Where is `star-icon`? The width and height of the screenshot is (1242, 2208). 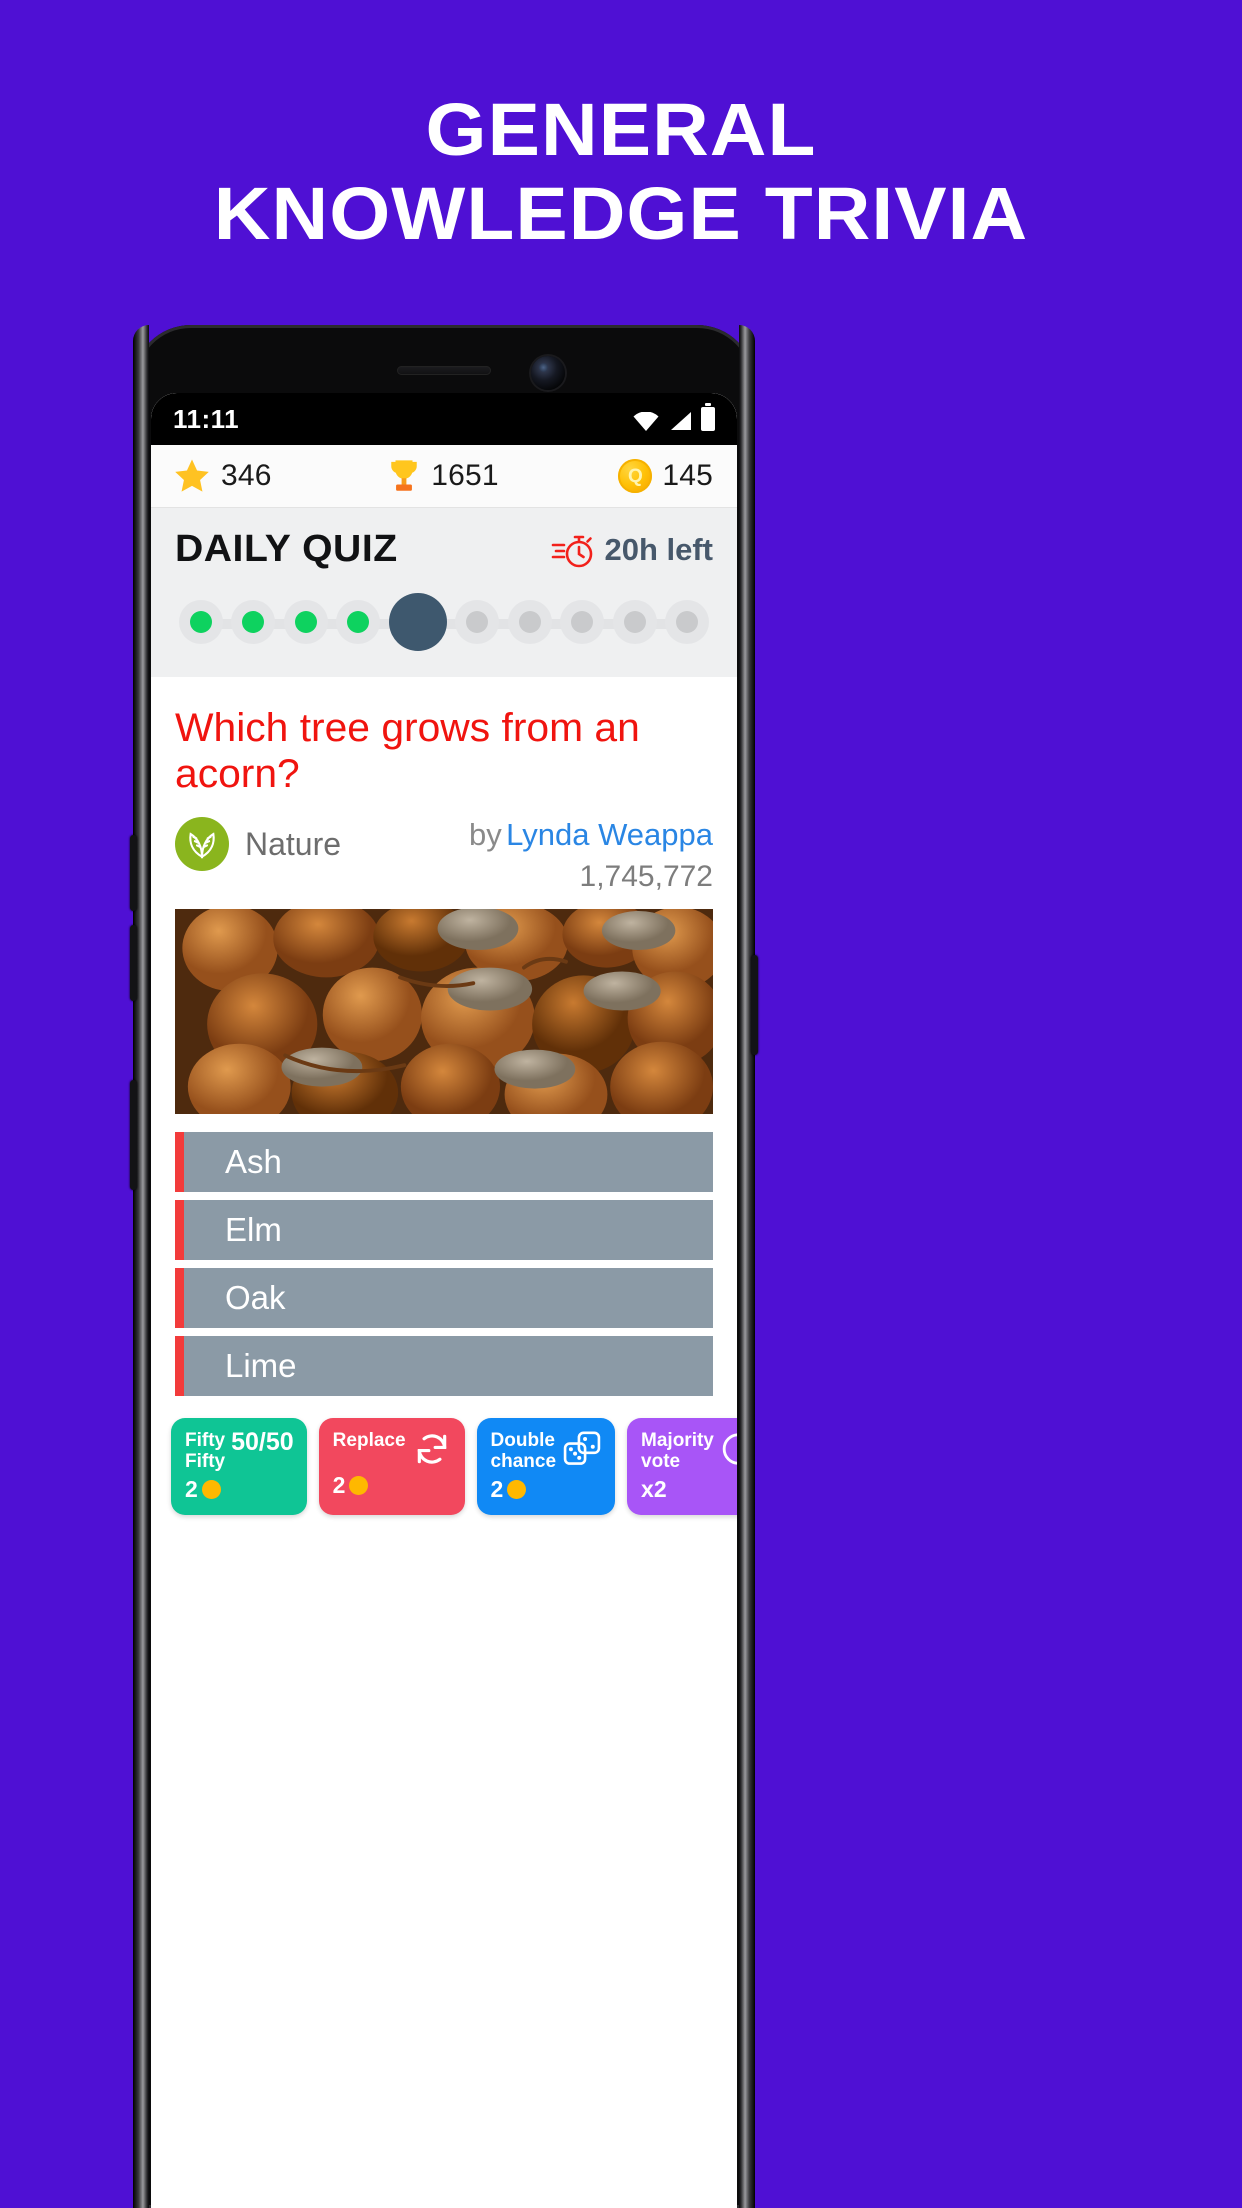 star-icon is located at coordinates (192, 475).